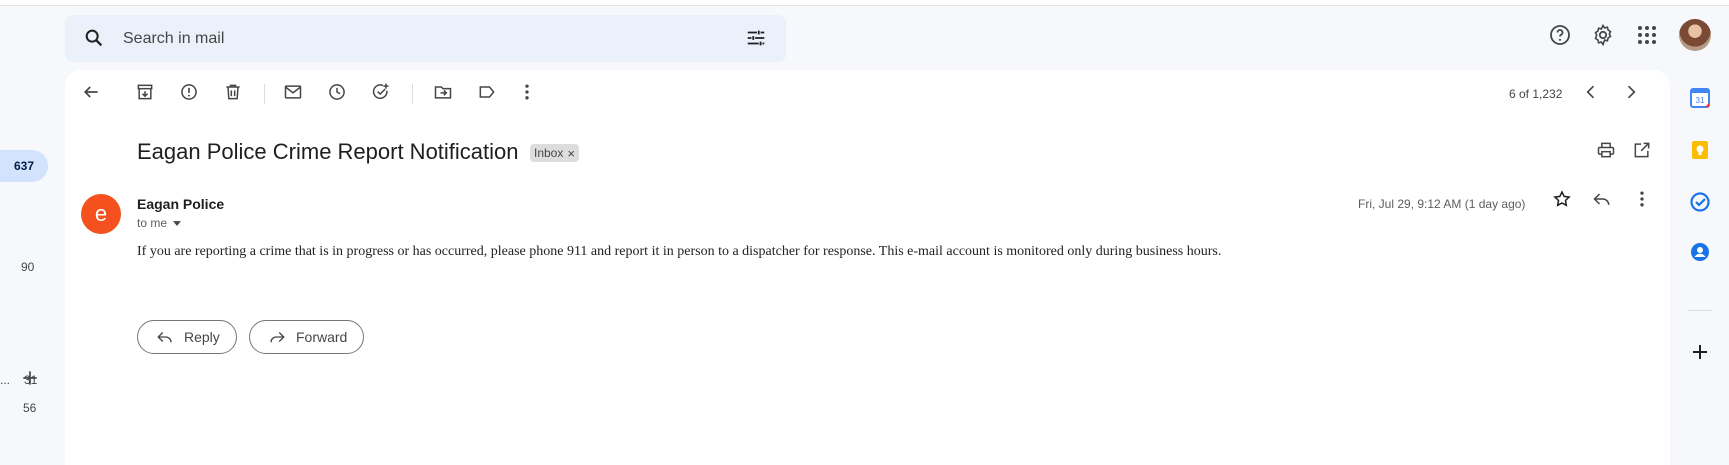 The width and height of the screenshot is (1729, 465). Describe the element at coordinates (1536, 94) in the screenshot. I see `pagination-text: 6 of 1,232` at that location.